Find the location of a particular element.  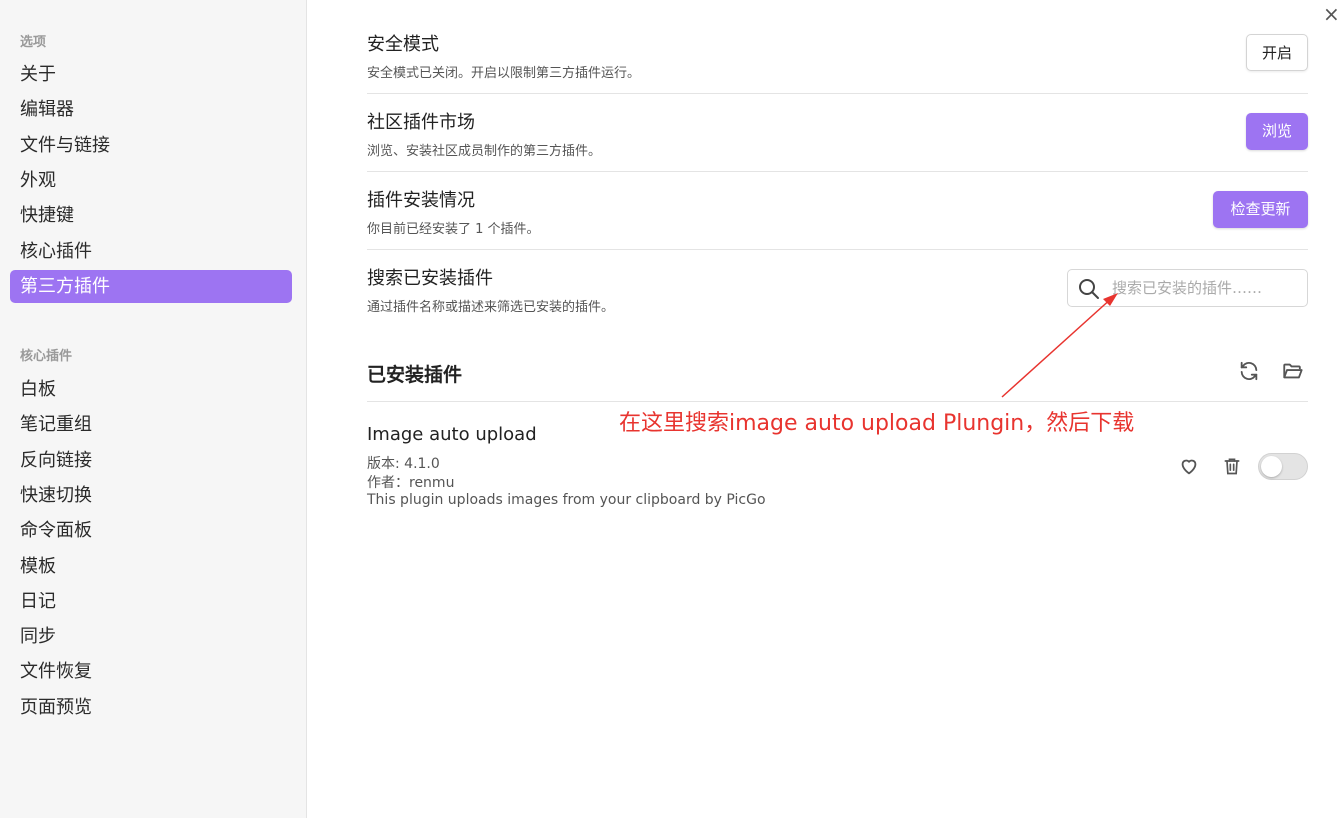

close-icon: × is located at coordinates (1331, 14).